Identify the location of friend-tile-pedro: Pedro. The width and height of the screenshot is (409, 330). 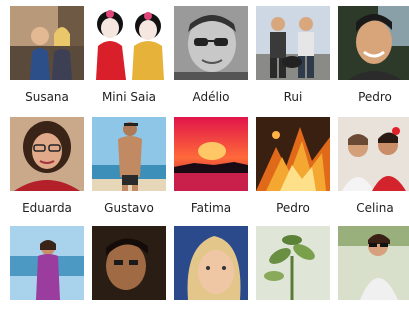
(373, 58).